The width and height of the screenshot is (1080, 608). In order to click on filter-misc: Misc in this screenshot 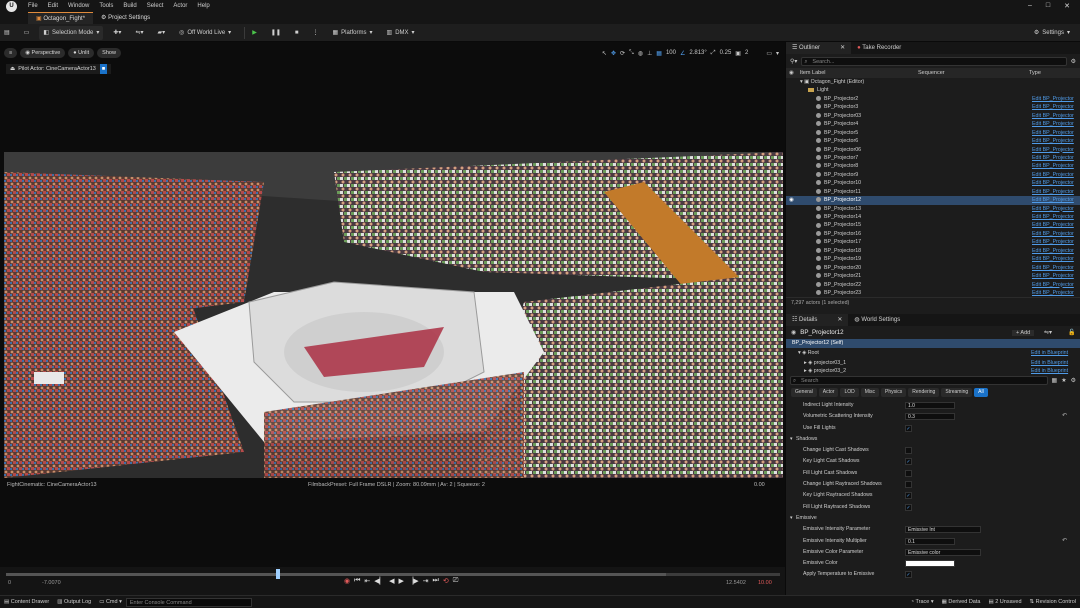, I will do `click(870, 392)`.